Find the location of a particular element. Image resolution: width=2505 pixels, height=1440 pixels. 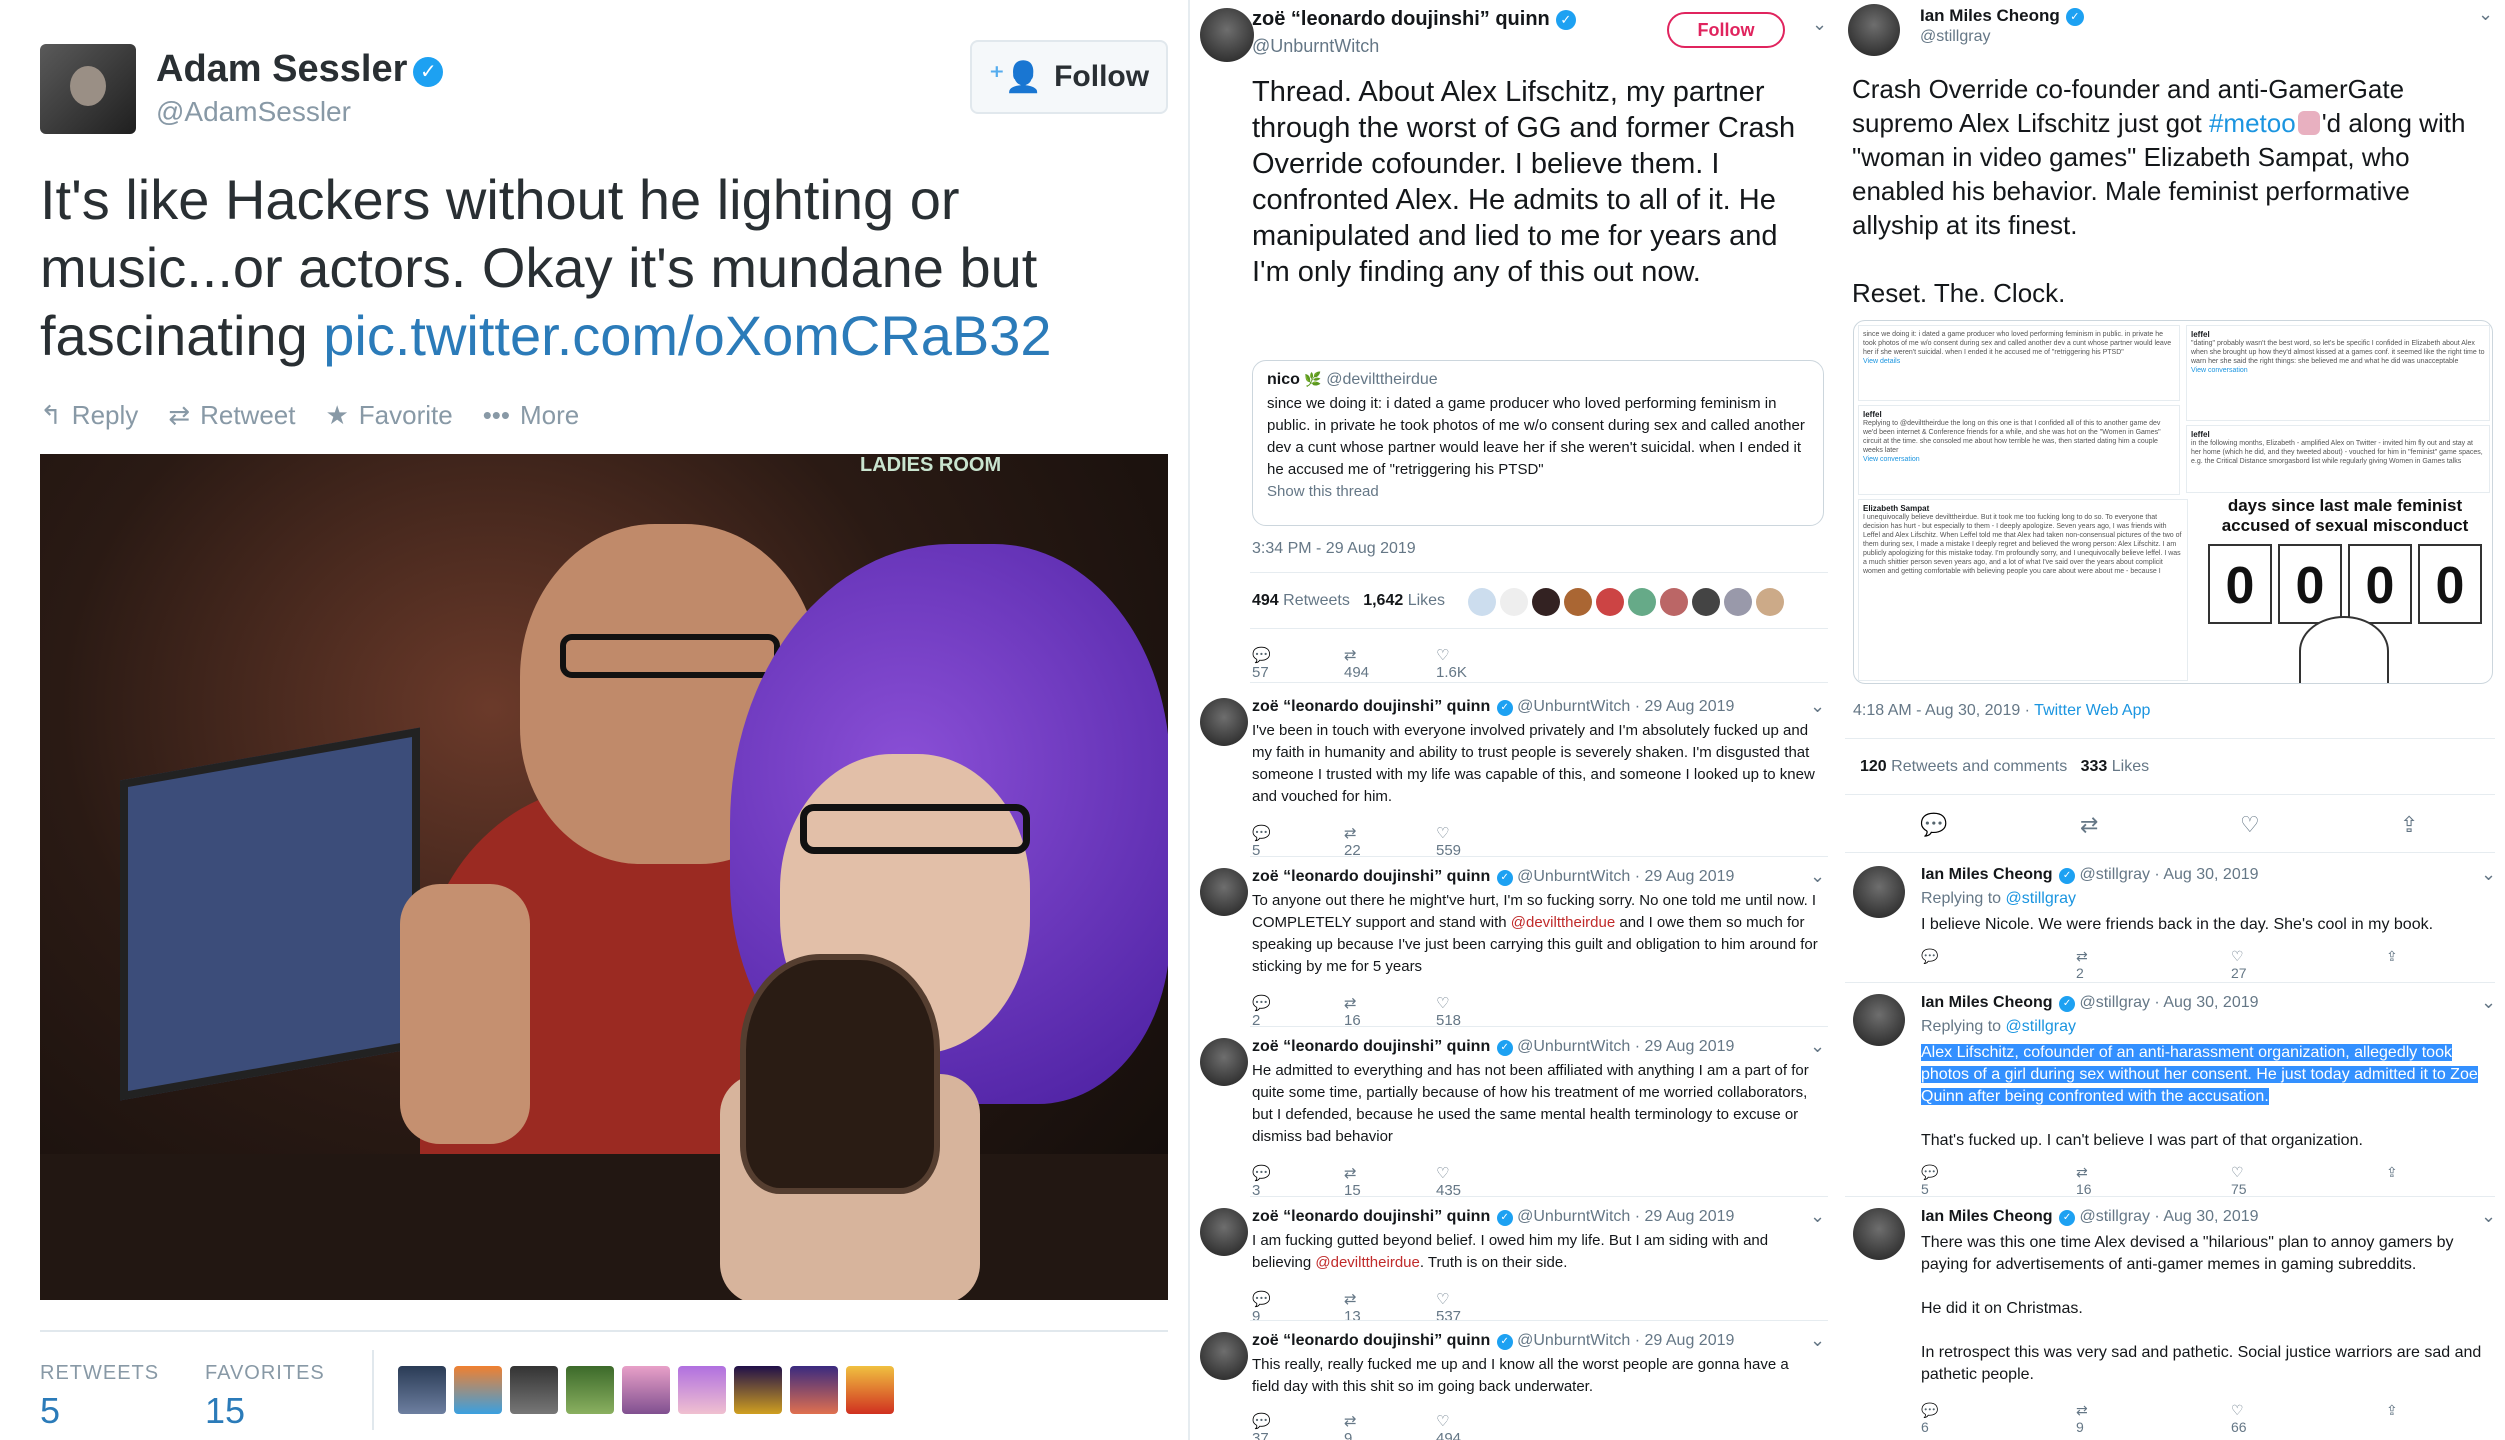

reply-button: 💬 2 is located at coordinates (1298, 1011).